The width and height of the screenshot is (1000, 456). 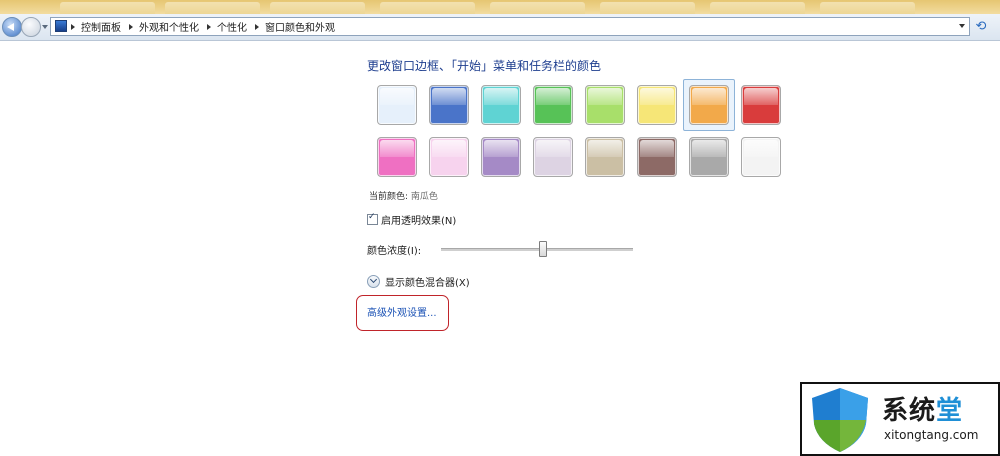 I want to click on current-color-value: 南瓜色, so click(x=424, y=197).